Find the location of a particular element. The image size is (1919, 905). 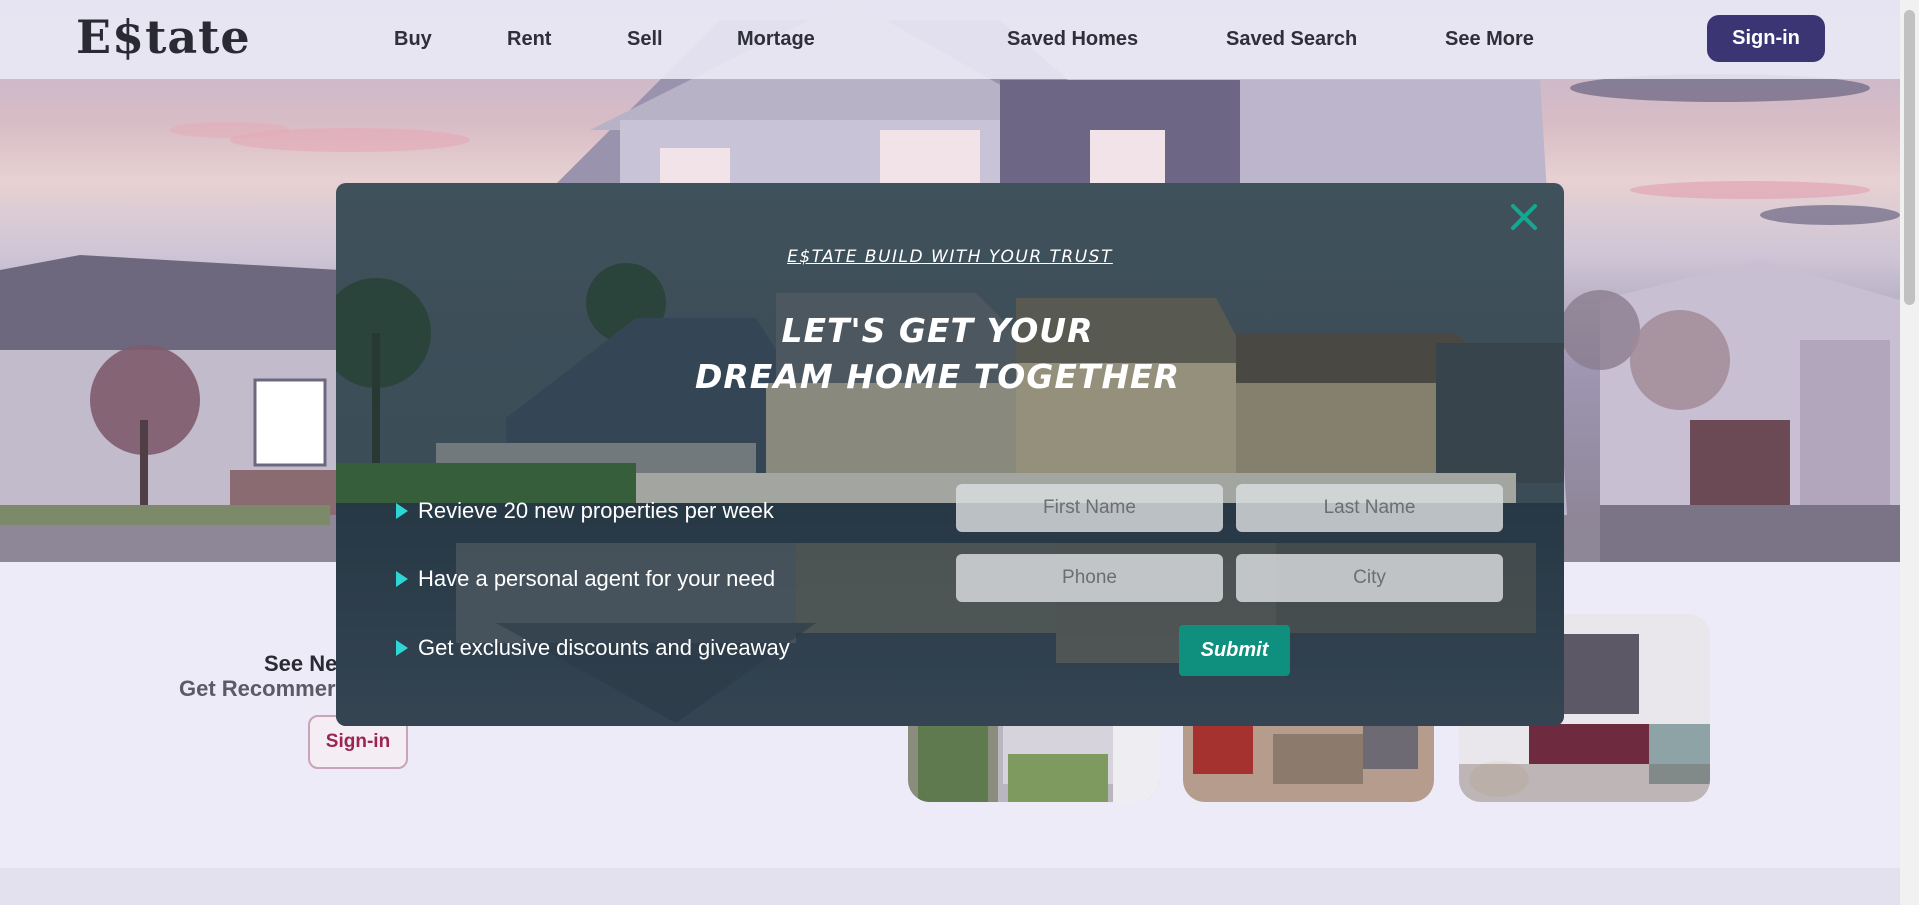

headline-line-1: LET'S GET YOUR is located at coordinates (937, 330).